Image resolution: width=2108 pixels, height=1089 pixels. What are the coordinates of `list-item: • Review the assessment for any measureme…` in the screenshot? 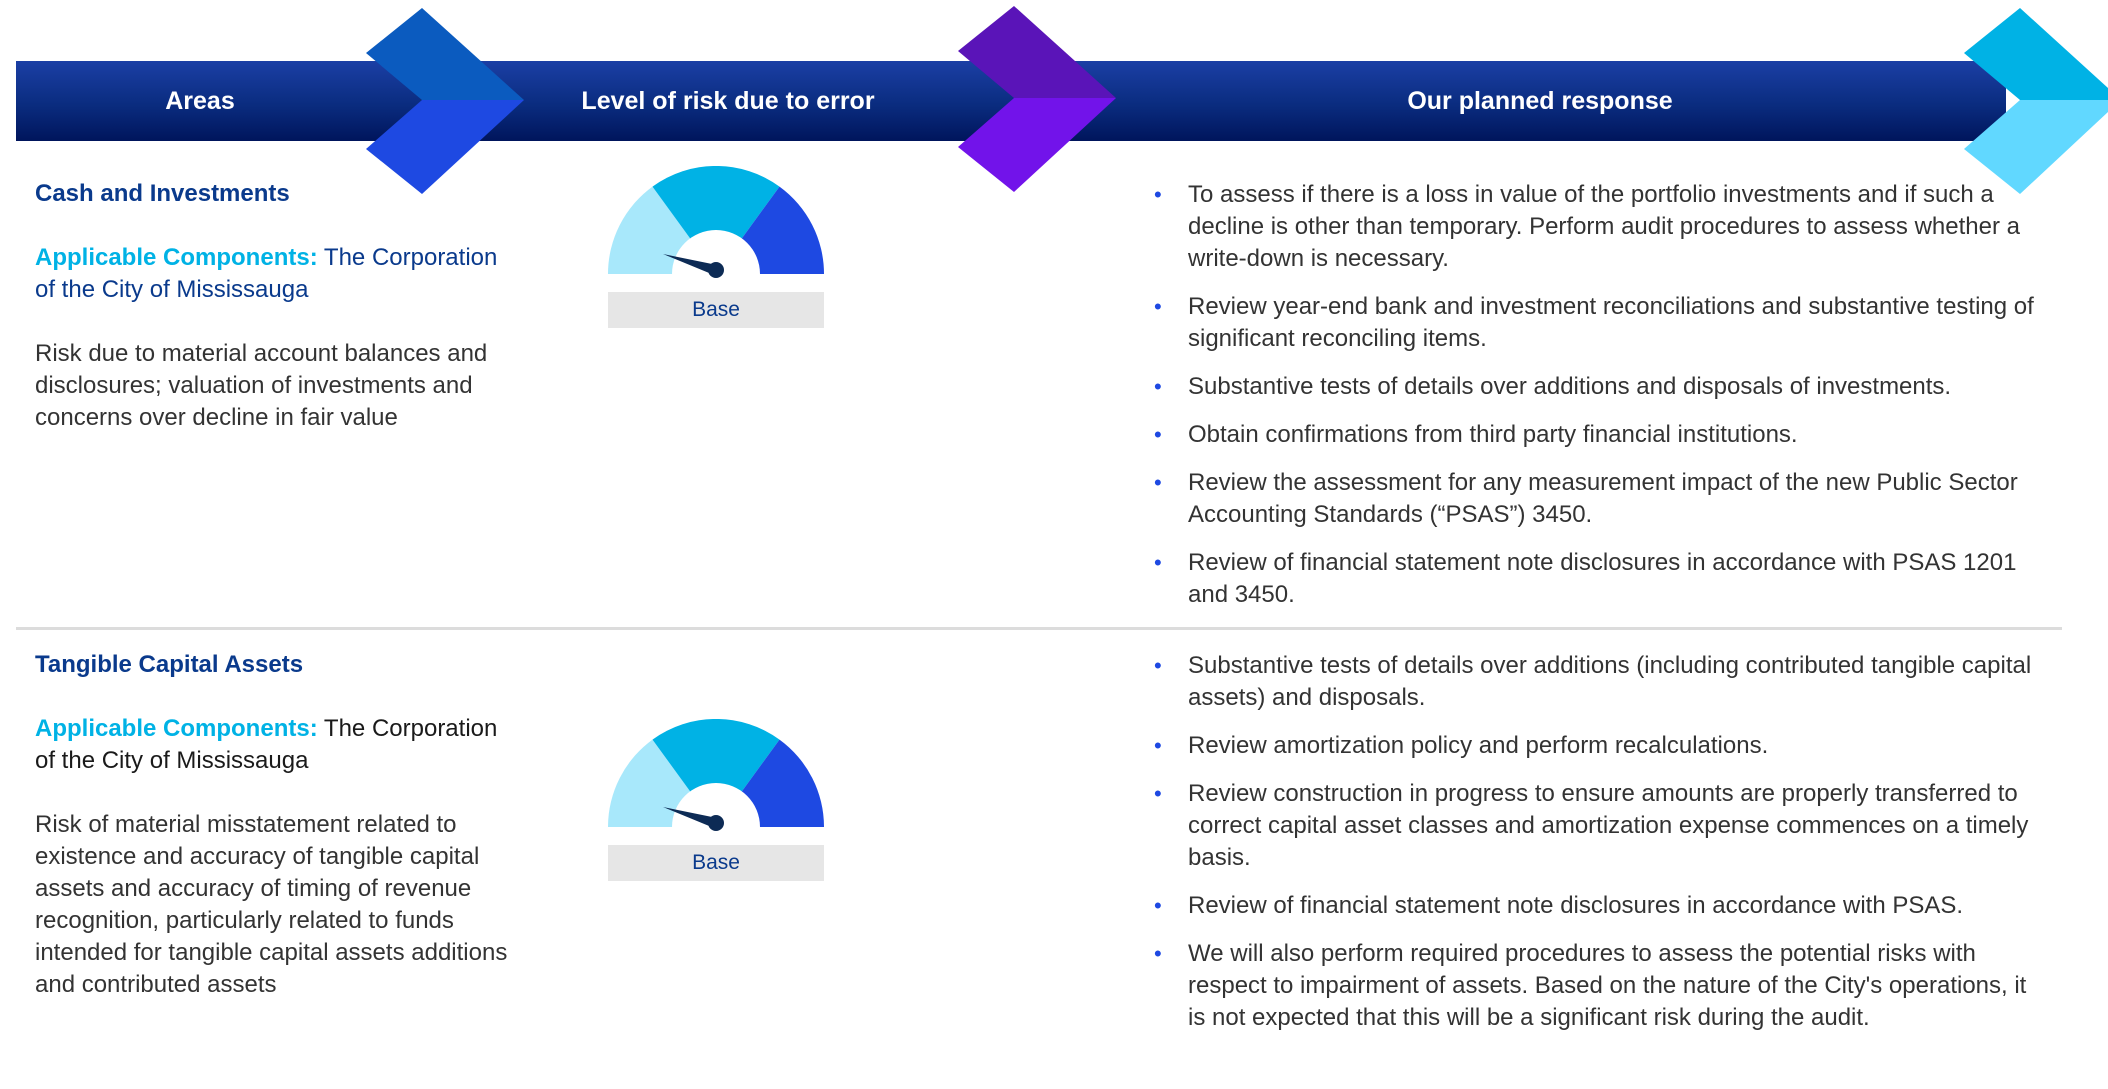 It's located at (1586, 498).